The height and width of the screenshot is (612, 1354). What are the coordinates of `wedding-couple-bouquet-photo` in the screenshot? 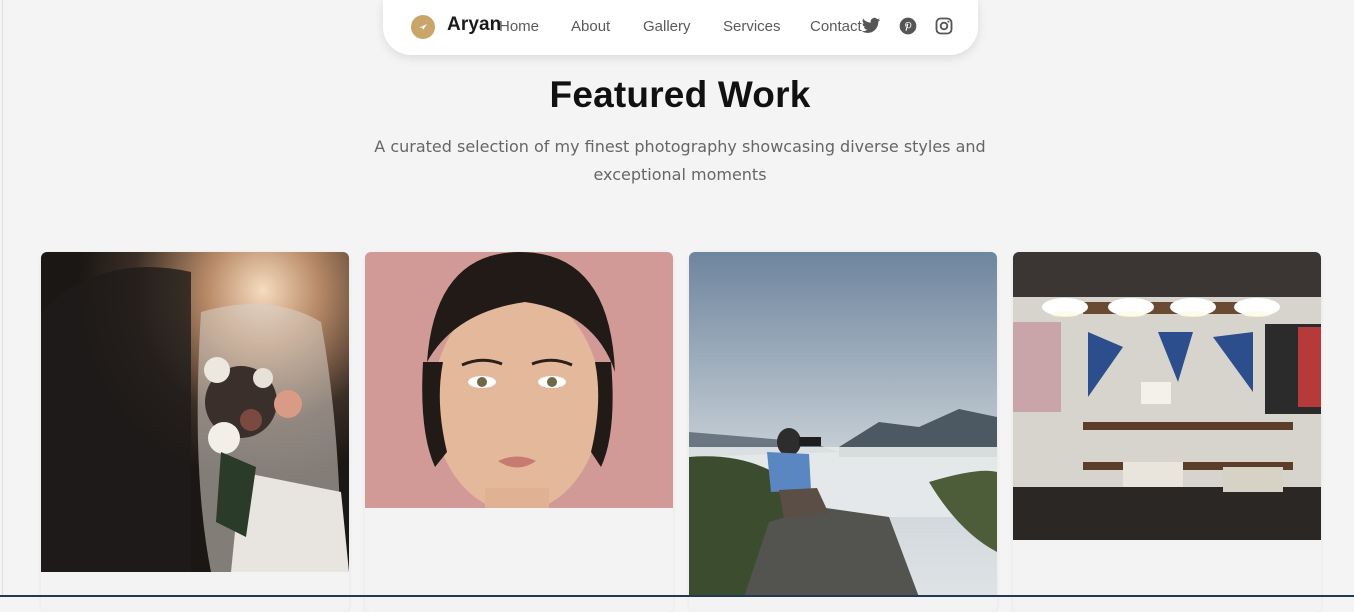 It's located at (195, 412).